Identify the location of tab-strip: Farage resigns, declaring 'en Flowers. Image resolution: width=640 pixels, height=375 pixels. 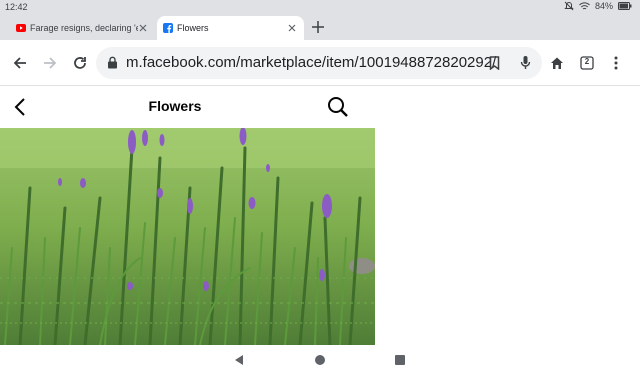
(320, 27).